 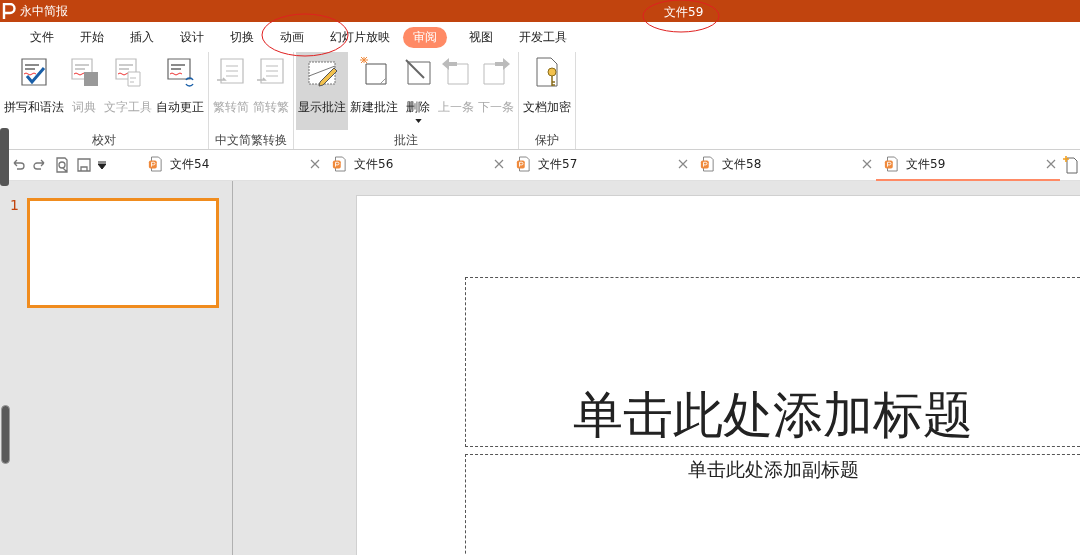 I want to click on menu-tab: 视图, so click(x=481, y=37).